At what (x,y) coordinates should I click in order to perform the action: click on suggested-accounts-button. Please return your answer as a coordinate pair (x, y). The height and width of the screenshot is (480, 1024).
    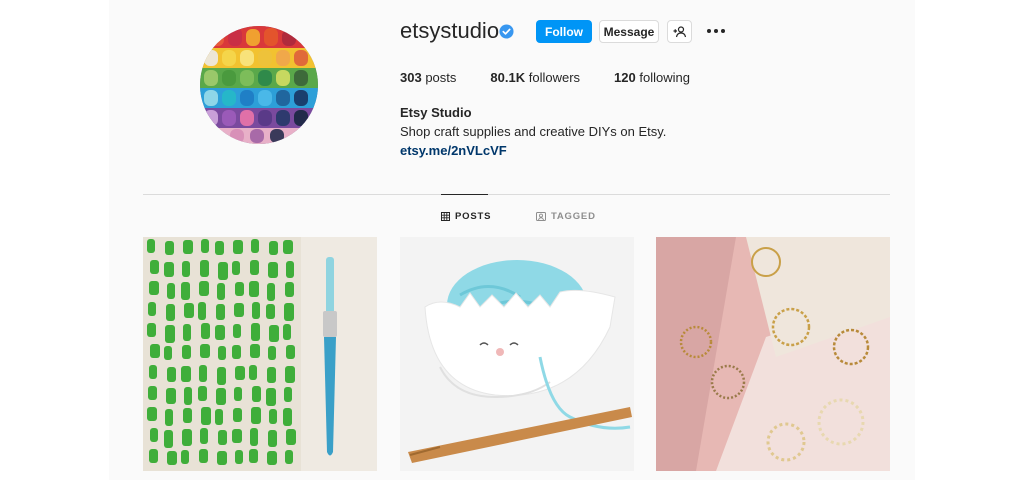
    Looking at the image, I should click on (679, 31).